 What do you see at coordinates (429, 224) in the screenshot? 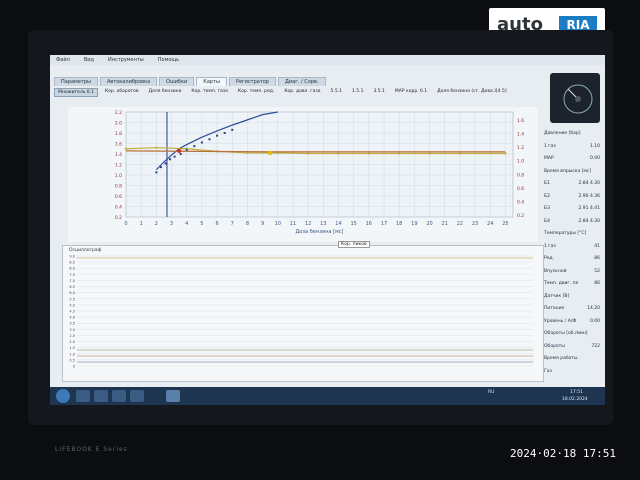
I see `x-tick-label: 20` at bounding box center [429, 224].